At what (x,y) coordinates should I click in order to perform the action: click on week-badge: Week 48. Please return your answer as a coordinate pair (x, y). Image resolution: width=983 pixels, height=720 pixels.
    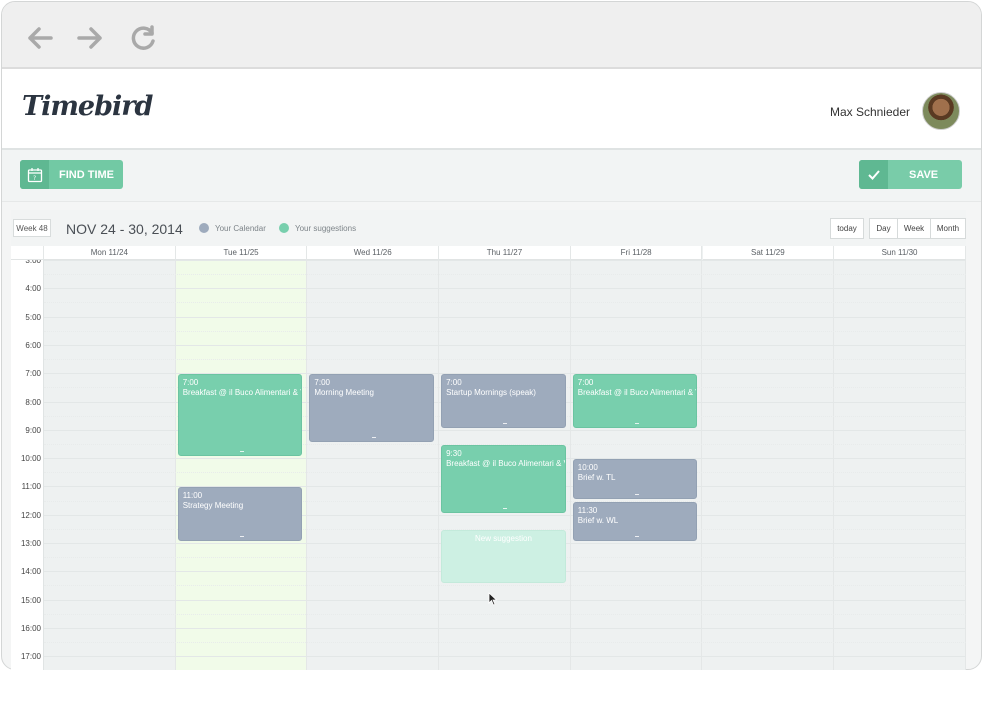
    Looking at the image, I should click on (32, 228).